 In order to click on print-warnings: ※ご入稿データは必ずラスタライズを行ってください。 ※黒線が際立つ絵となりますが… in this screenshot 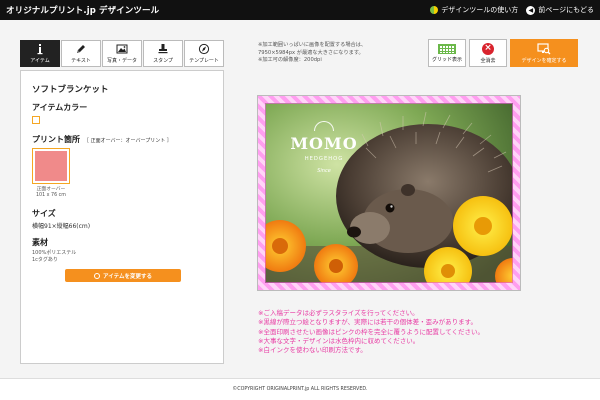, I will do `click(371, 332)`.